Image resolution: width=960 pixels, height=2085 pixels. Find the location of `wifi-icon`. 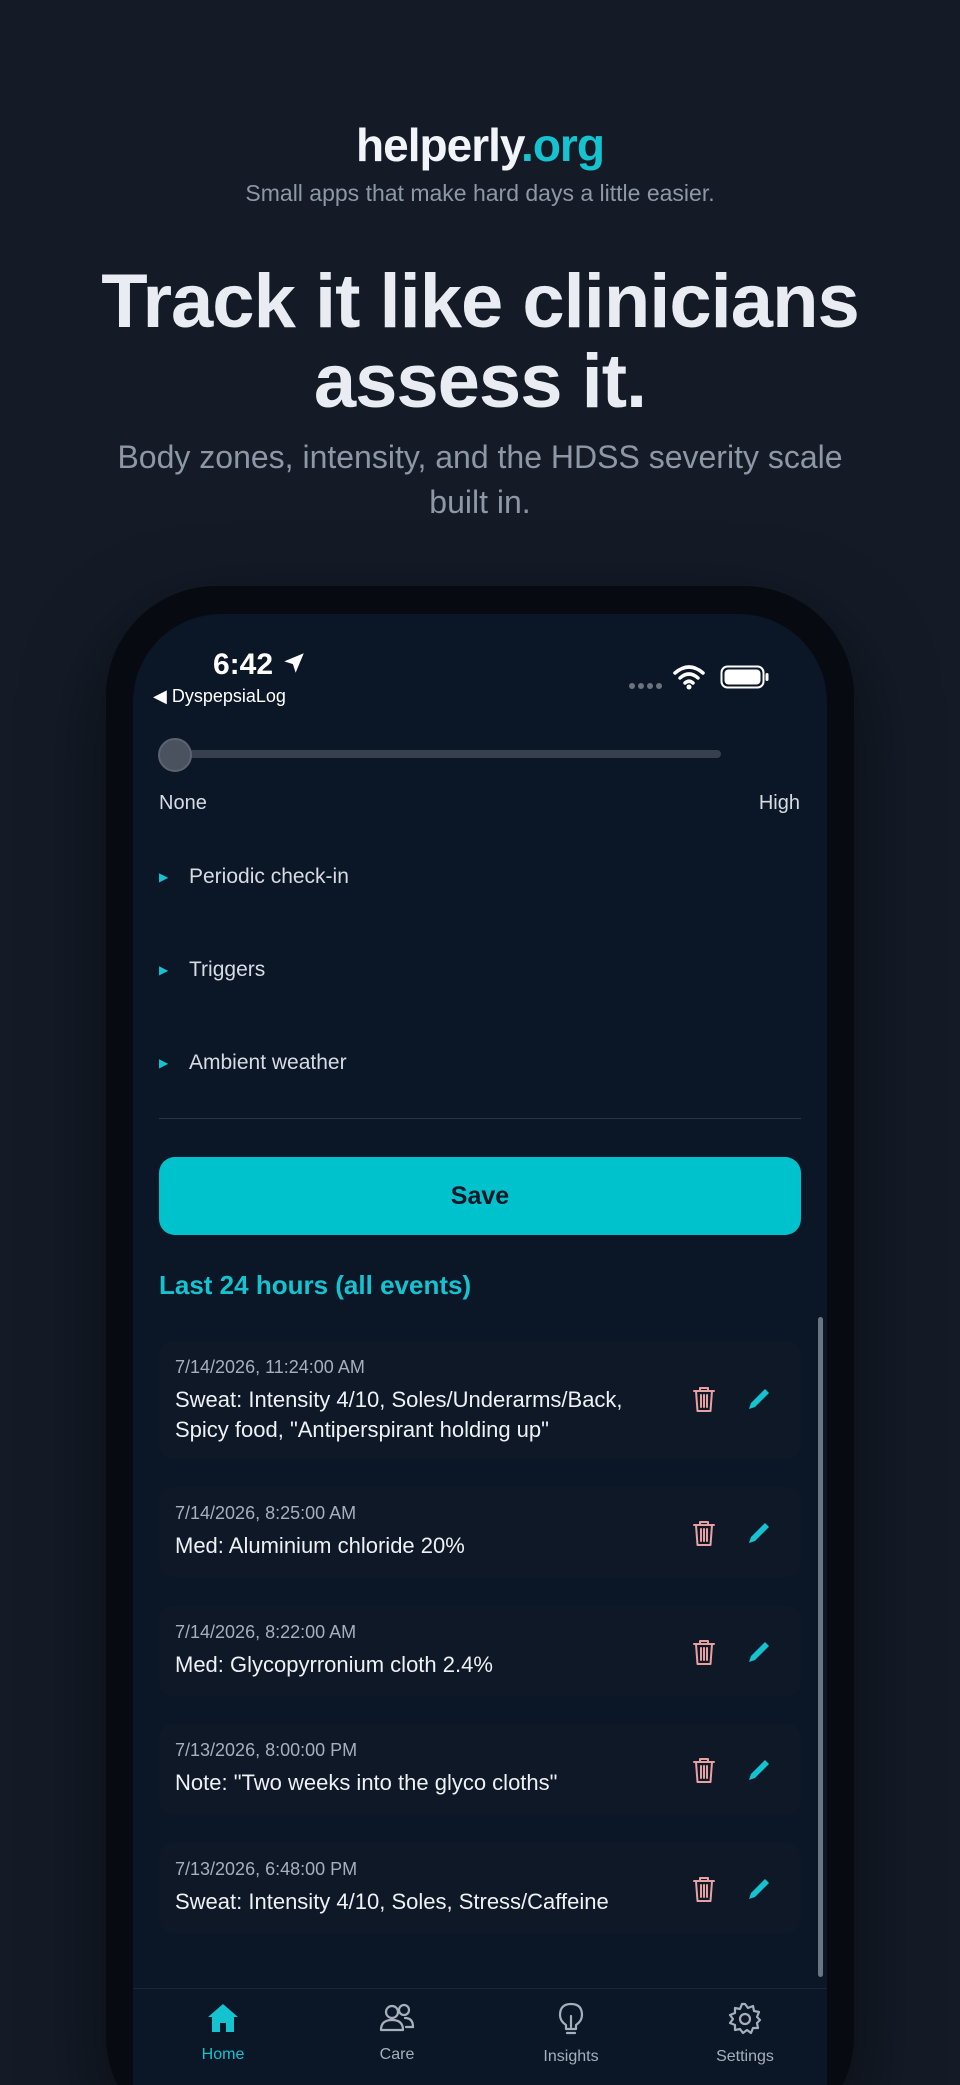

wifi-icon is located at coordinates (689, 677).